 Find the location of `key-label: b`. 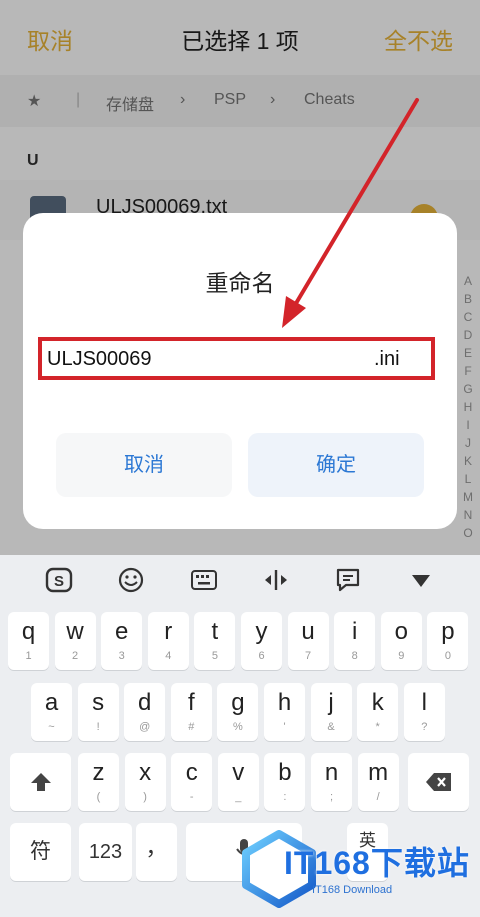

key-label: b is located at coordinates (285, 772).